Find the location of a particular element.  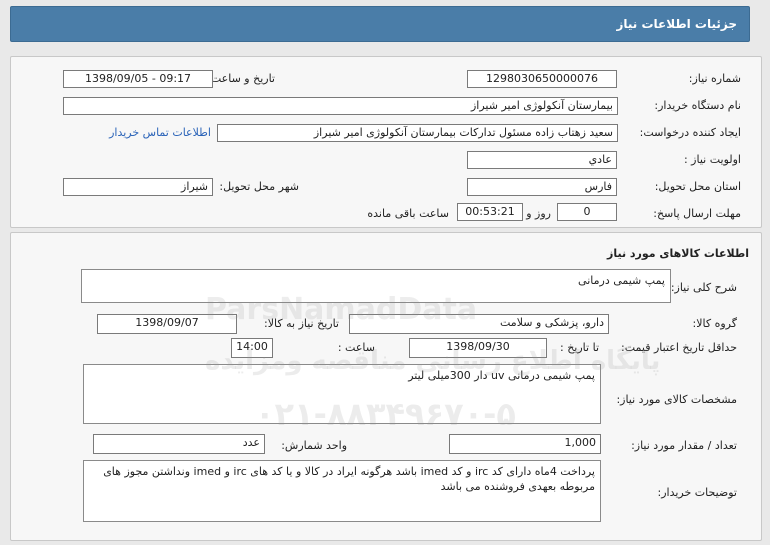

time-left-suffix: ساعت باقی مانده is located at coordinates (408, 213).